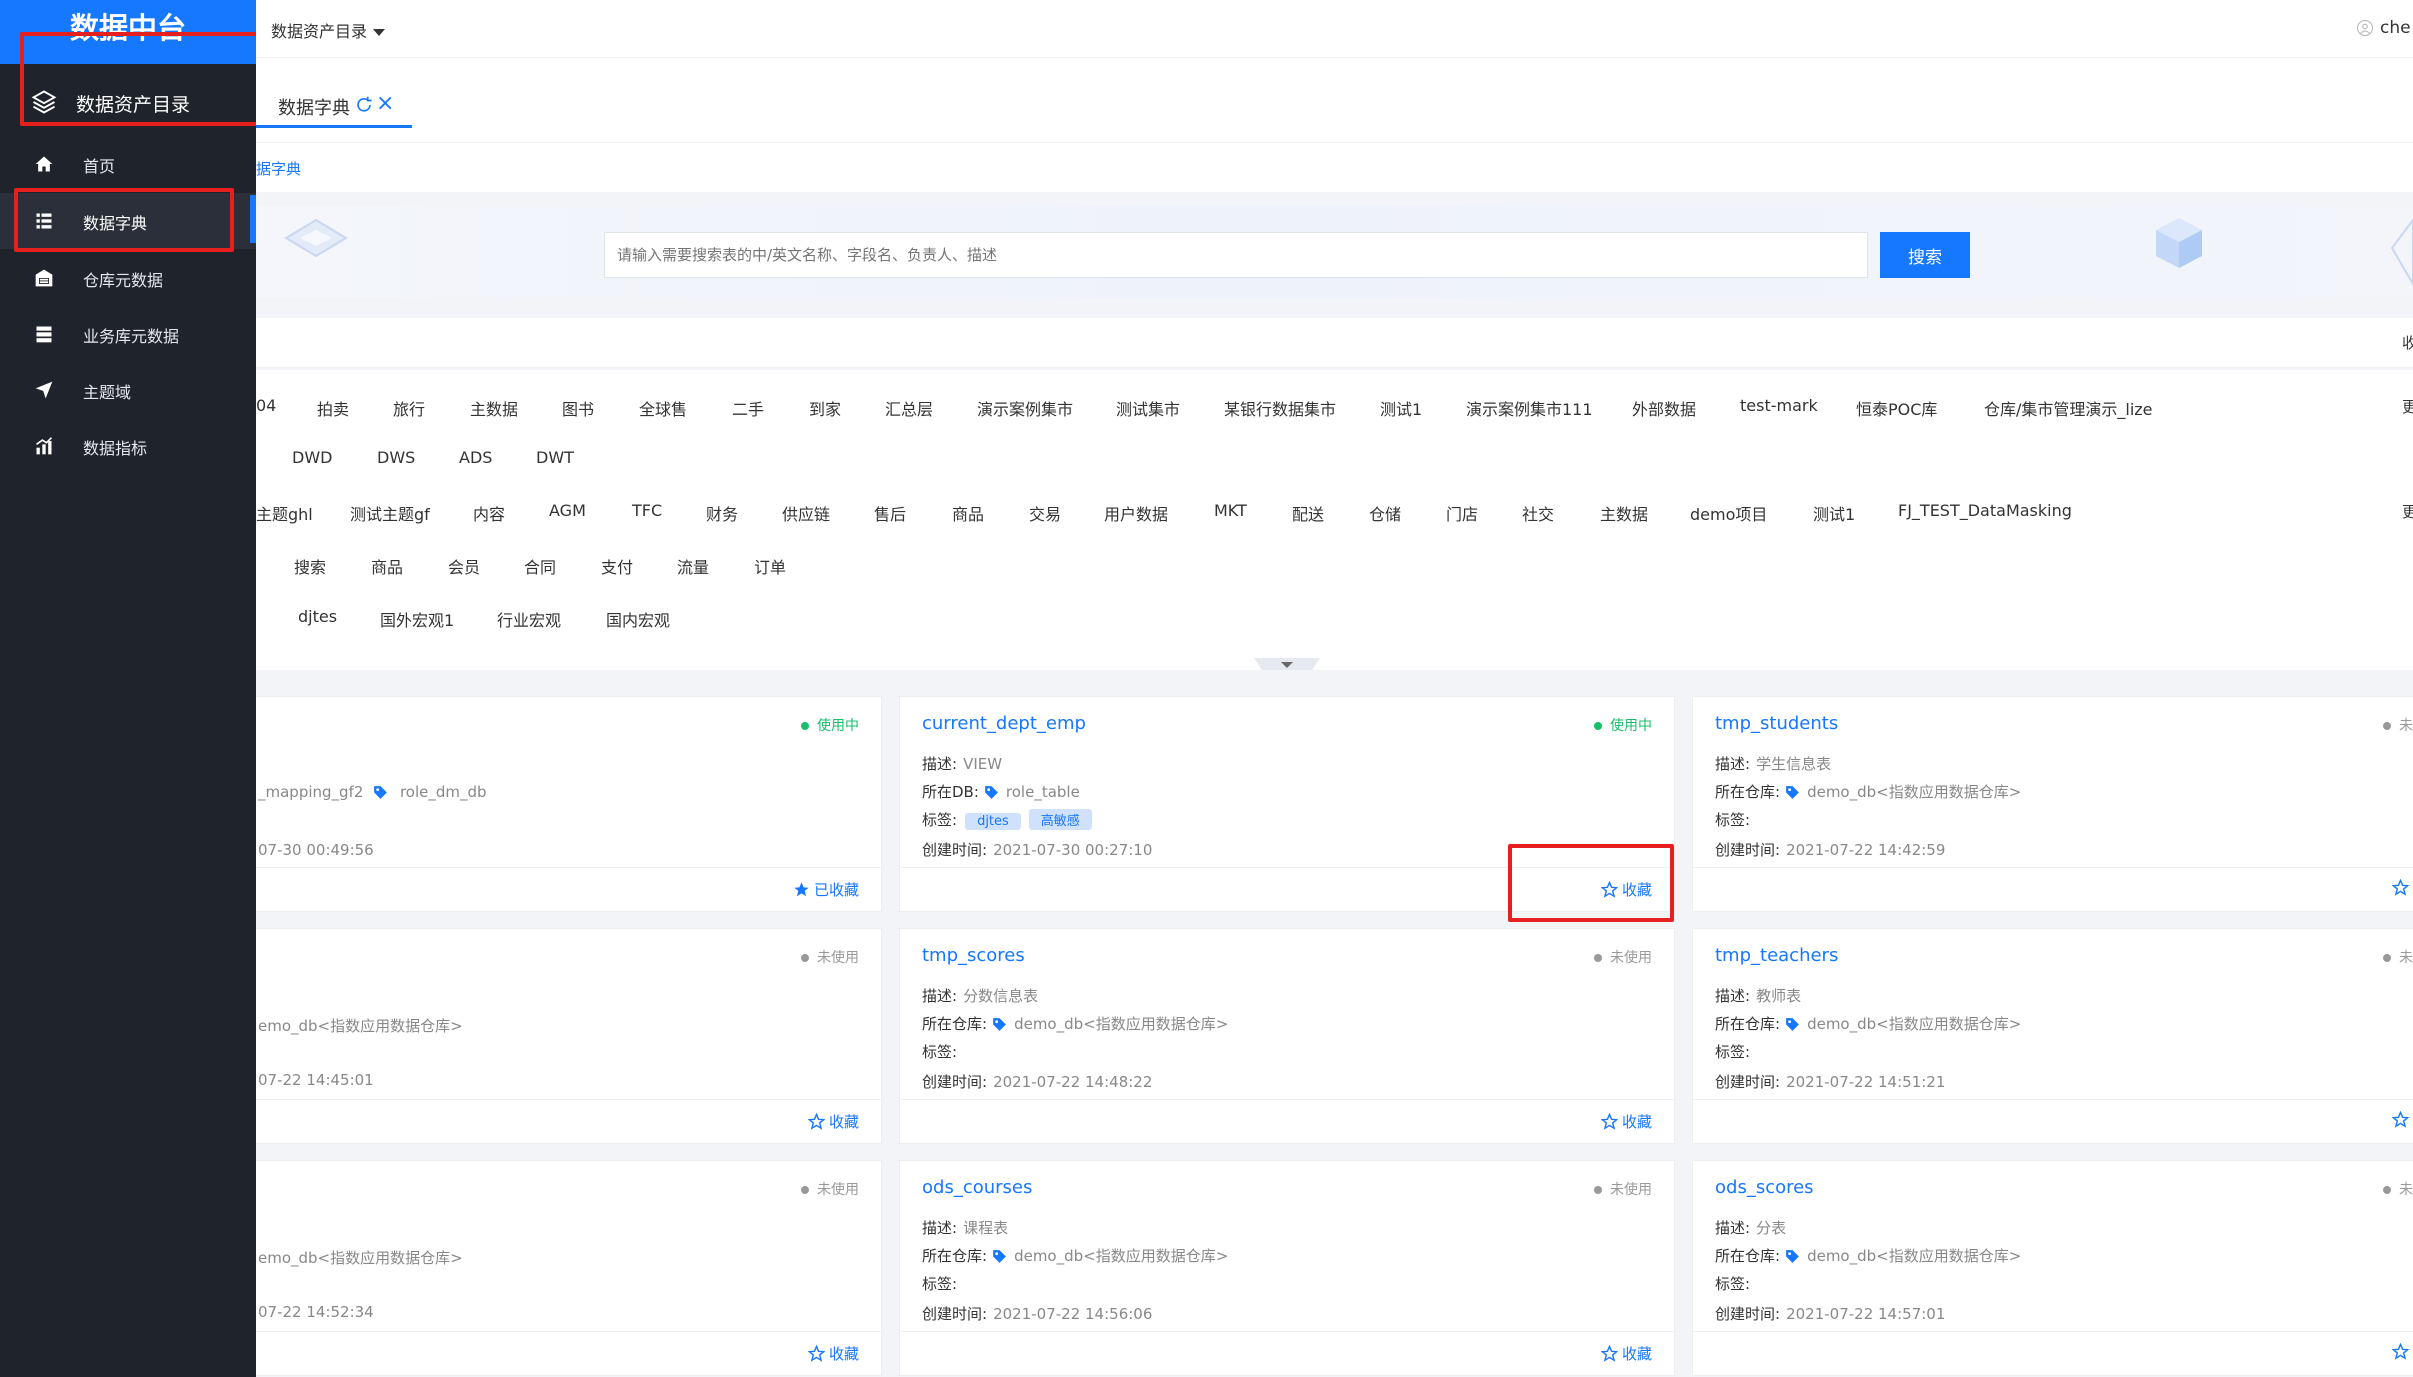 The width and height of the screenshot is (2413, 1377). I want to click on filter-chip: 某银行数据集市, so click(1280, 408).